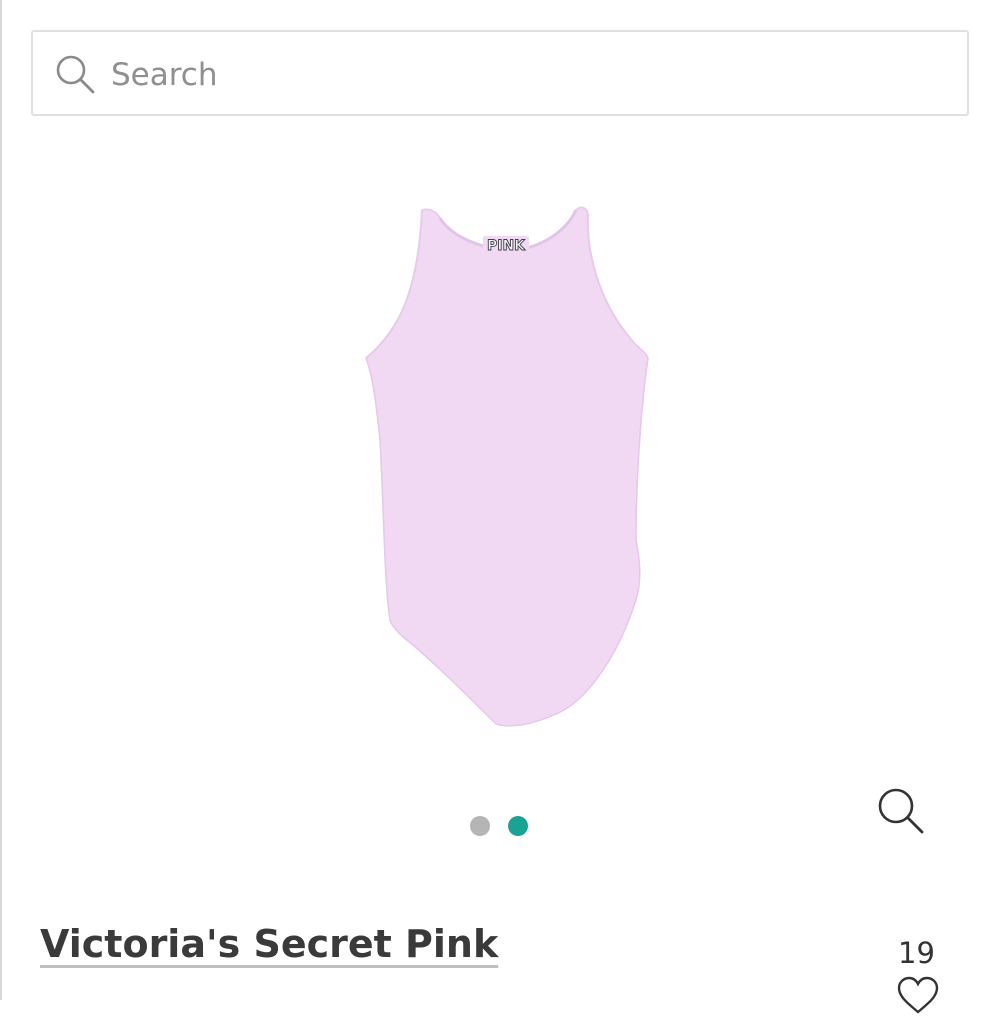 This screenshot has height=1016, width=1000. What do you see at coordinates (499, 827) in the screenshot?
I see `carousel-dots` at bounding box center [499, 827].